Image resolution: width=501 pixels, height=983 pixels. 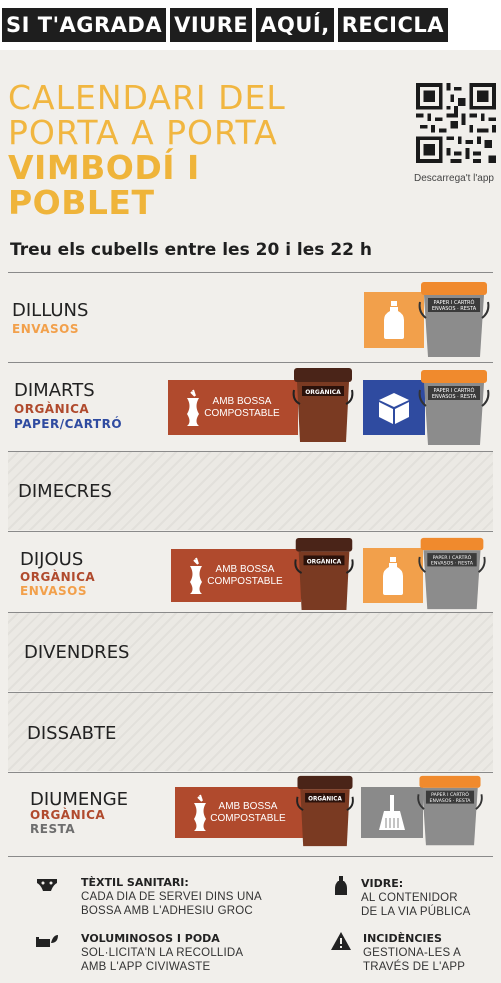 I want to click on day-wednesday: DIMECRES, so click(x=65, y=491).